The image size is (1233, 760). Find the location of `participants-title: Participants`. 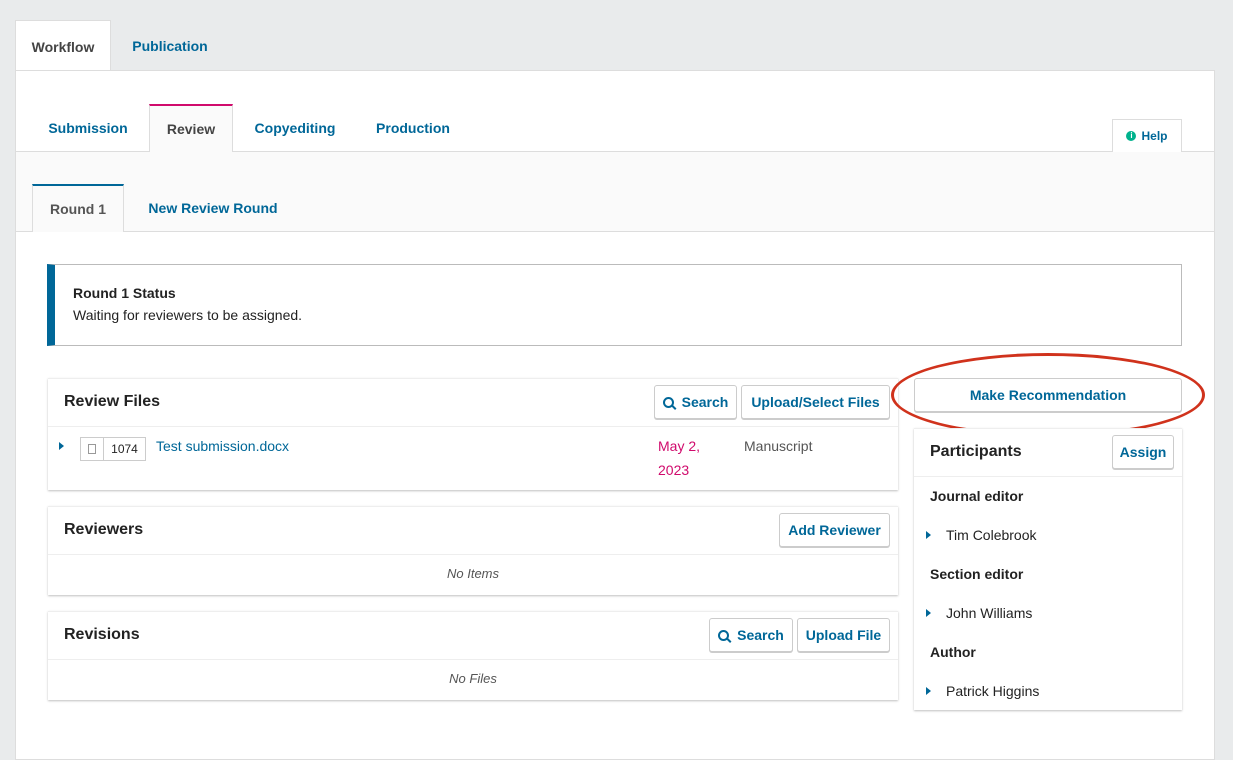

participants-title: Participants is located at coordinates (976, 451).